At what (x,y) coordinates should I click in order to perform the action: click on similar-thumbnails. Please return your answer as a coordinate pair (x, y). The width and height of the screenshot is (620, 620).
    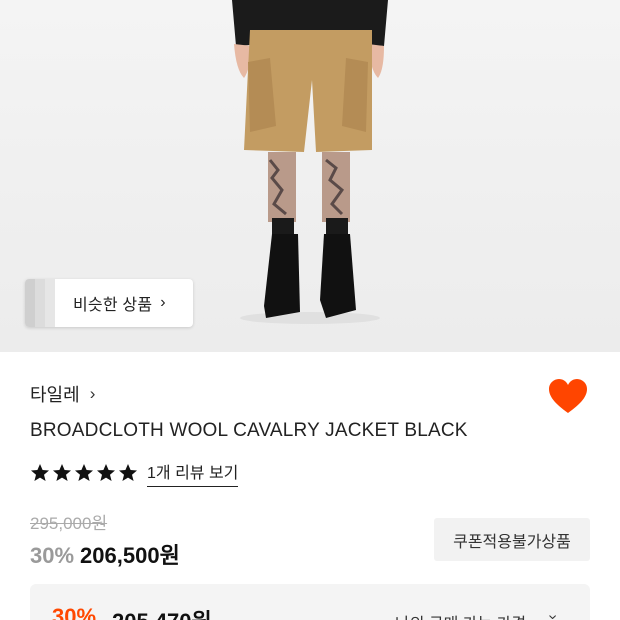
    Looking at the image, I should click on (41, 303).